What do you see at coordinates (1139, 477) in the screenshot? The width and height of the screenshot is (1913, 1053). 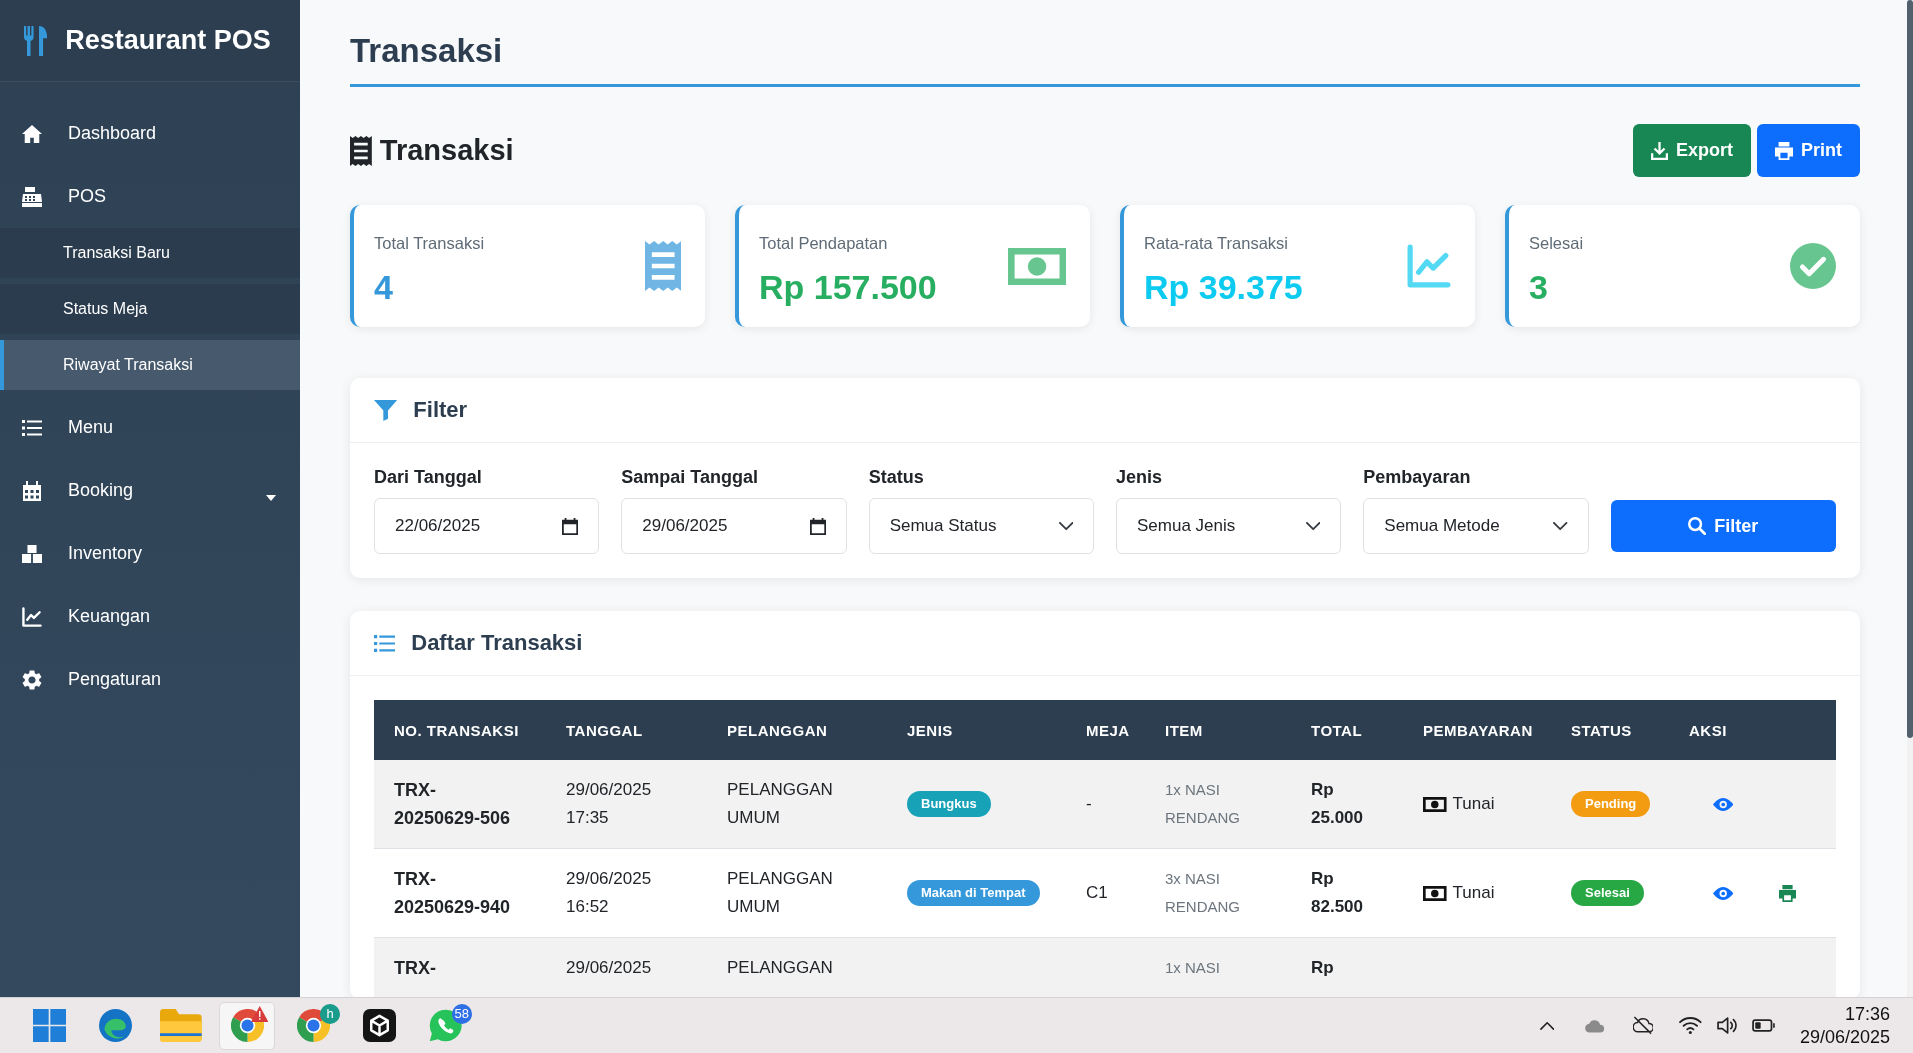 I see `field-label: Jenis` at bounding box center [1139, 477].